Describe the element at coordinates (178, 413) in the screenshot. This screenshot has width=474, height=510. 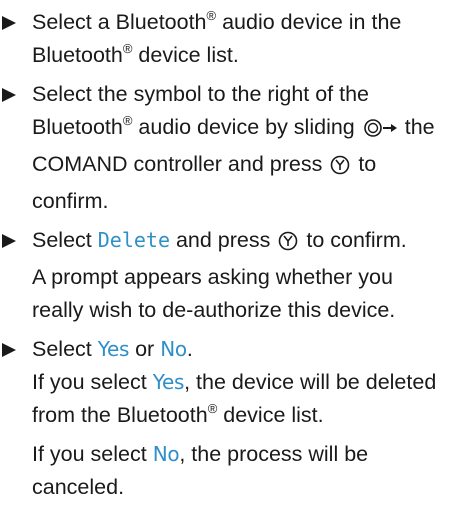
I see `step-4-line-3: from the Bluetooth® device list.` at that location.